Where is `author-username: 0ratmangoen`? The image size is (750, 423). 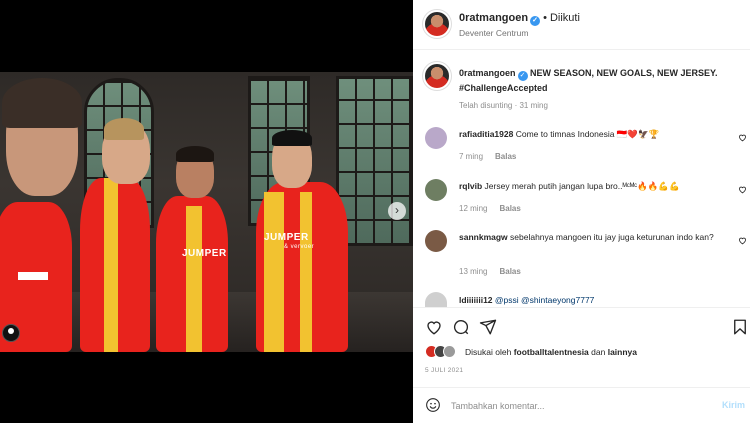 author-username: 0ratmangoen is located at coordinates (493, 18).